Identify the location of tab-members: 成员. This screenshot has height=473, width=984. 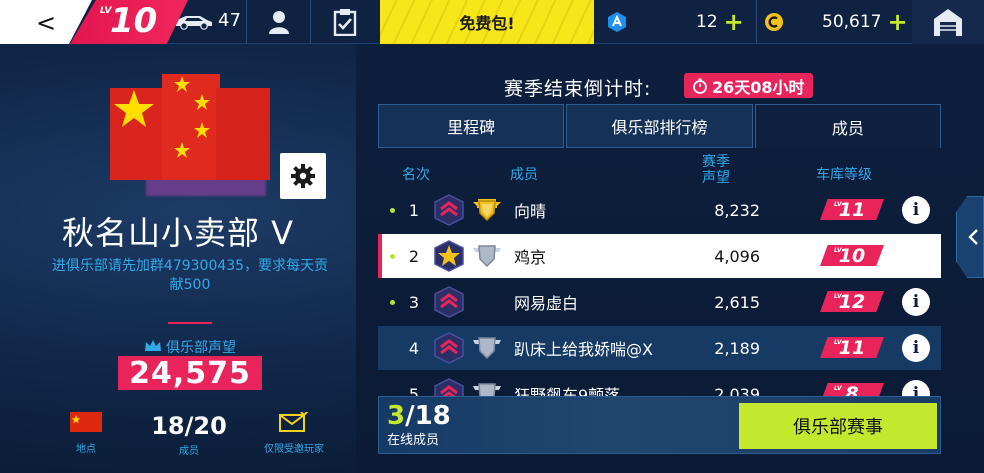
(847, 126).